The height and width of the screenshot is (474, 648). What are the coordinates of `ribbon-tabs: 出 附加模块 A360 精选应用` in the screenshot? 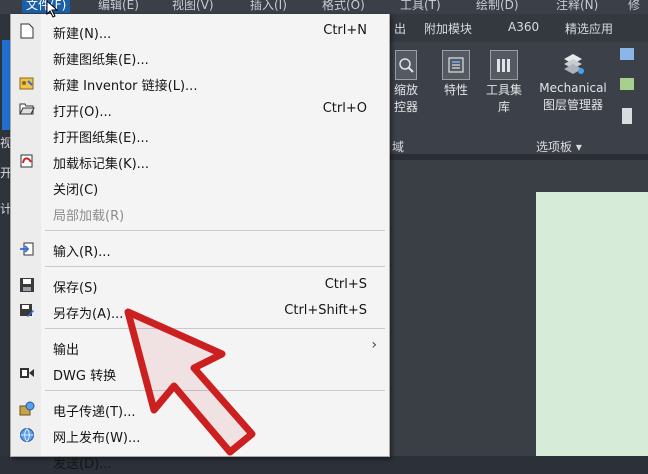 It's located at (514, 28).